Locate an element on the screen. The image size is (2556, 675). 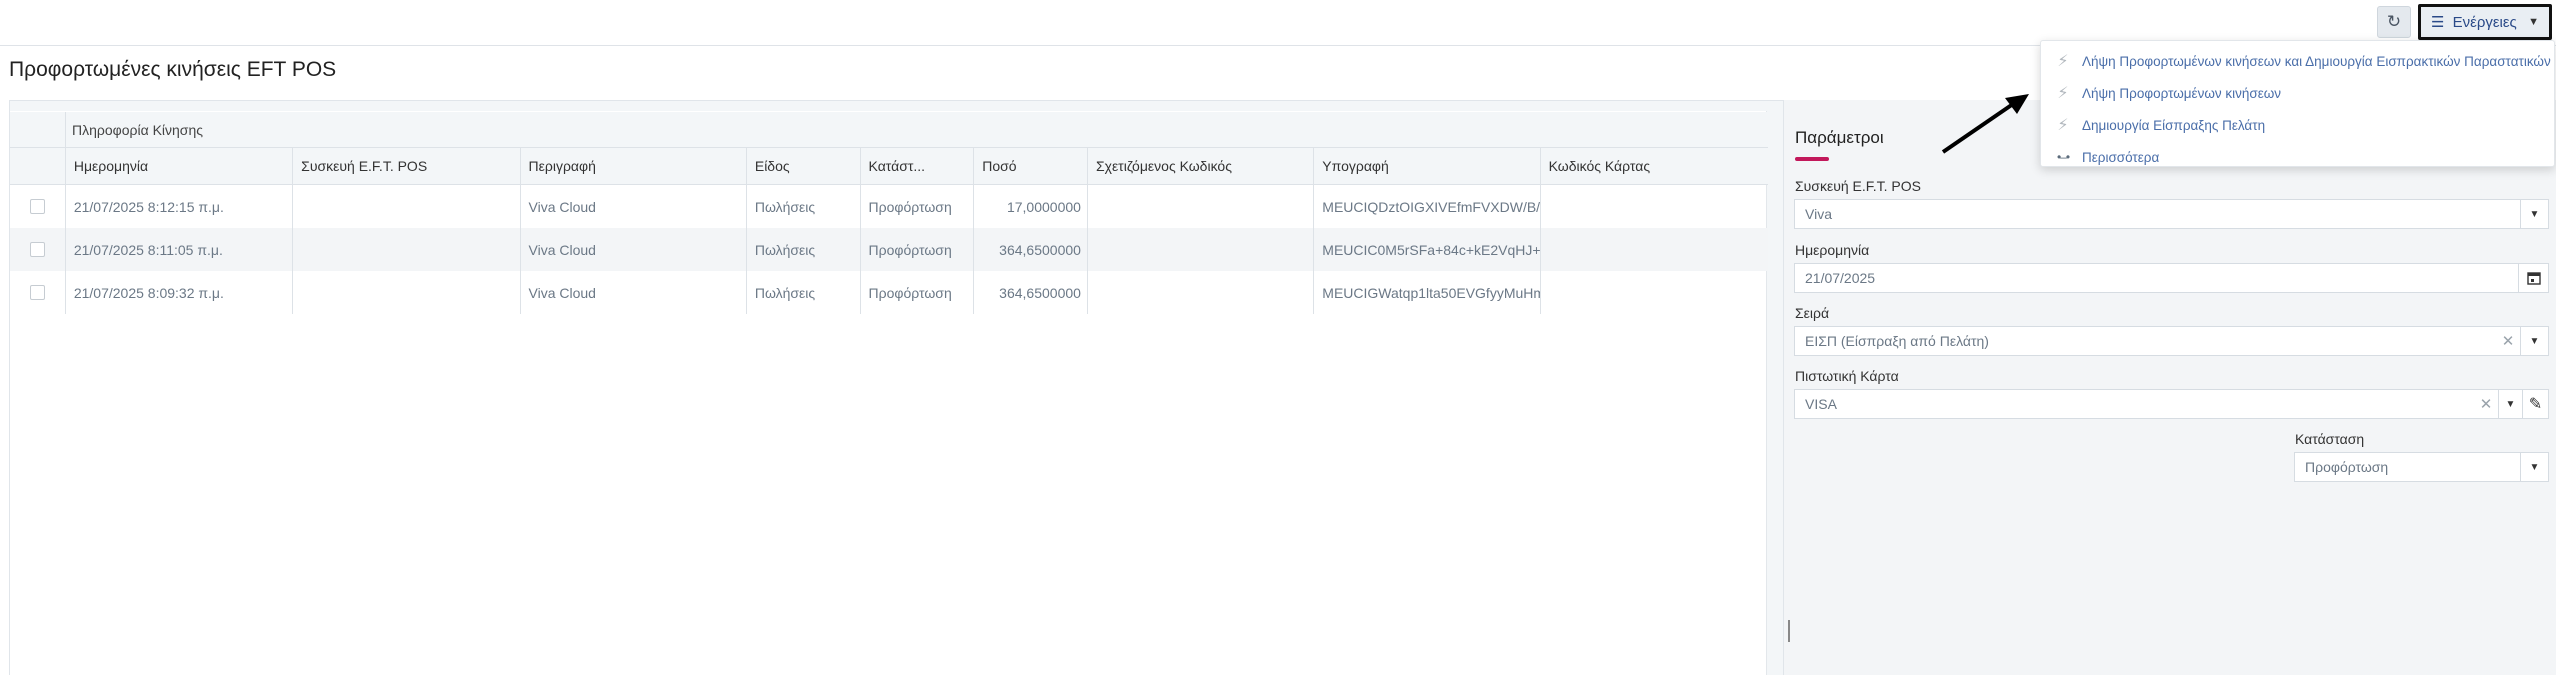
grid-group-header: Πληροφορία Κίνησης is located at coordinates (889, 130).